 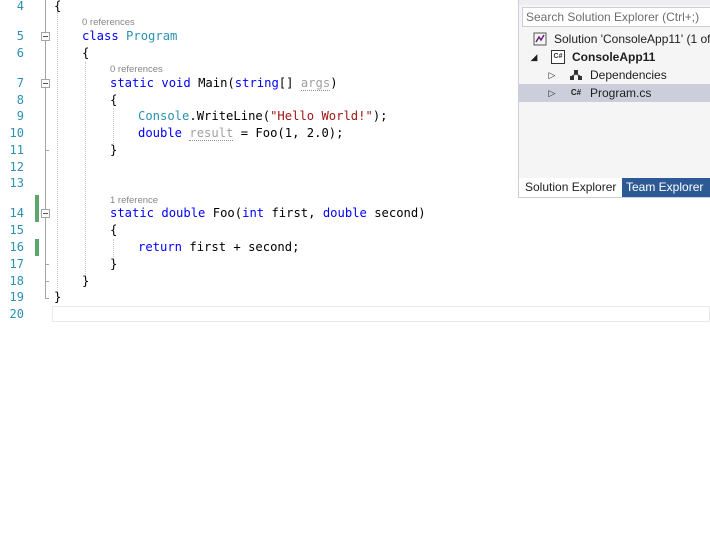 What do you see at coordinates (614, 2) in the screenshot?
I see `panel-toolbar-strip` at bounding box center [614, 2].